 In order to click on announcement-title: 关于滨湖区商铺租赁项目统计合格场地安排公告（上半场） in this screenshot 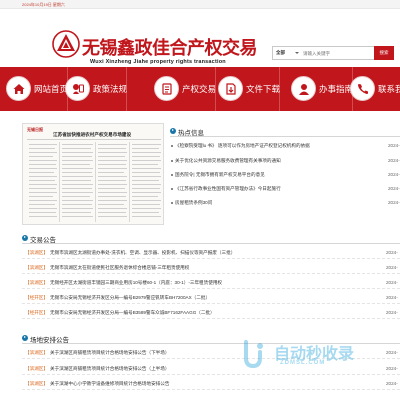, I will do `click(109, 369)`.